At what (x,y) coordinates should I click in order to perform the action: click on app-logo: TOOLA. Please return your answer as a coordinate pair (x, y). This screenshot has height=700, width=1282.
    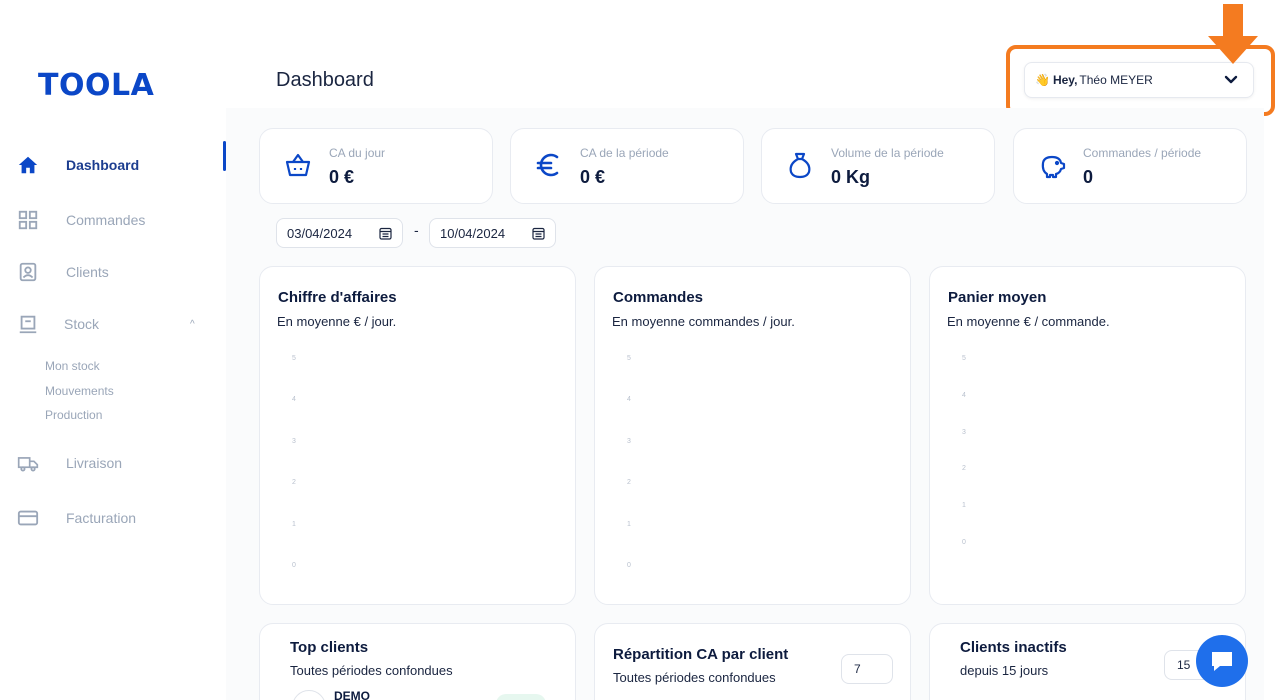
    Looking at the image, I should click on (96, 85).